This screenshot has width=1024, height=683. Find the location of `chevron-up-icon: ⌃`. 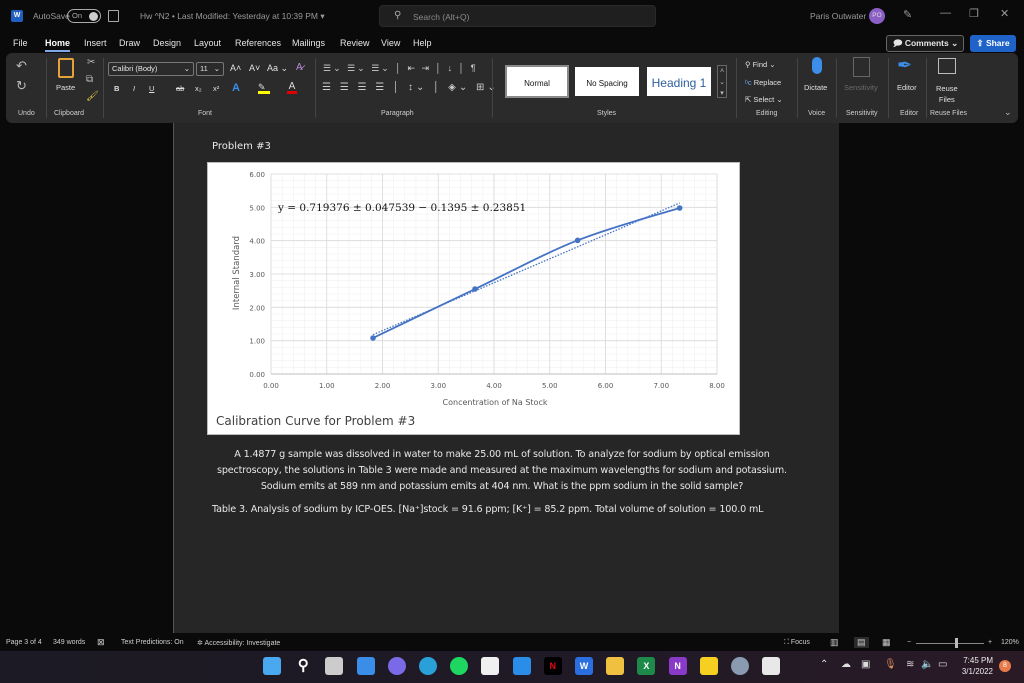

chevron-up-icon: ⌃ is located at coordinates (824, 664).